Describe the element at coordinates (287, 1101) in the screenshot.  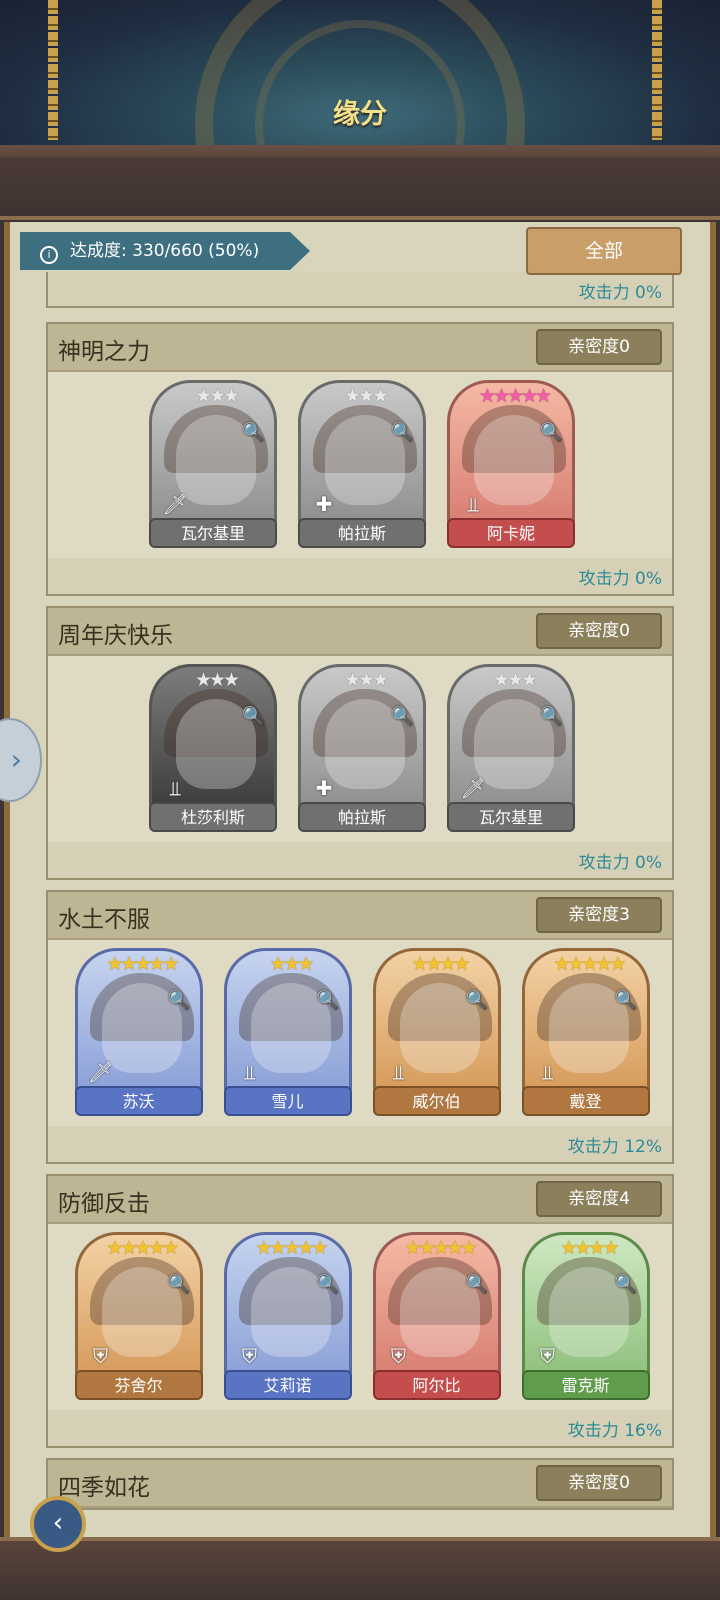
I see `hero-name: 雪儿` at that location.